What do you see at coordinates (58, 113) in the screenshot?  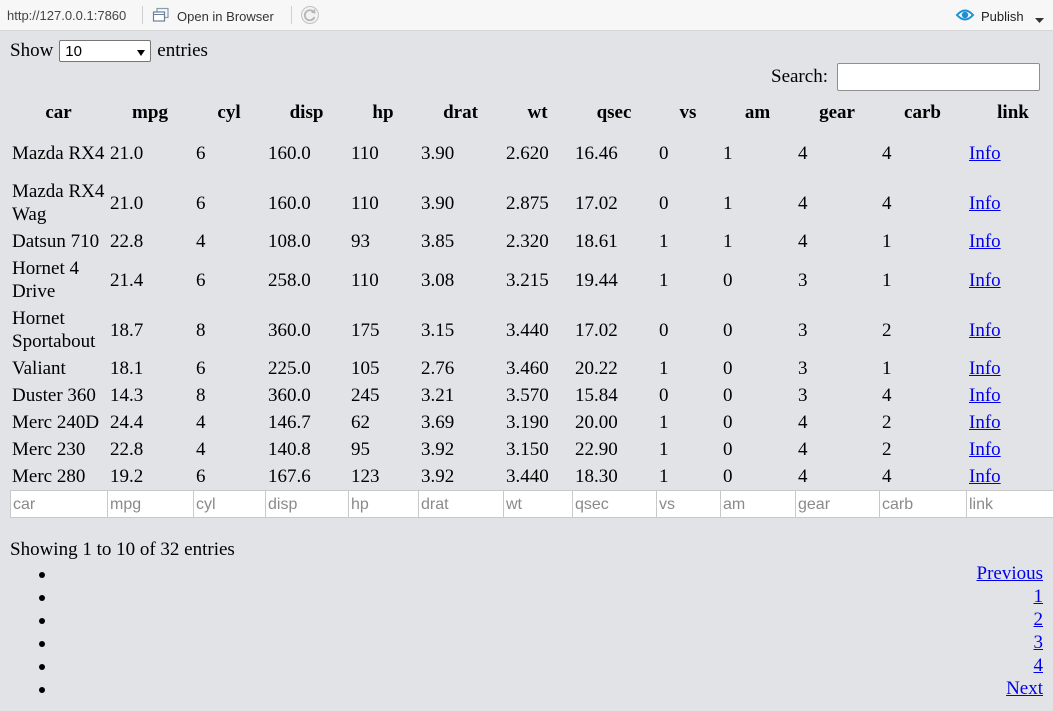 I see `column-header-car: car` at bounding box center [58, 113].